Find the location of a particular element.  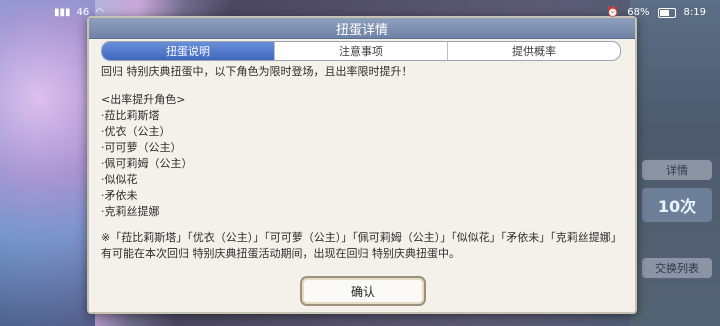

tab-notes: 注意事项 is located at coordinates (360, 51).